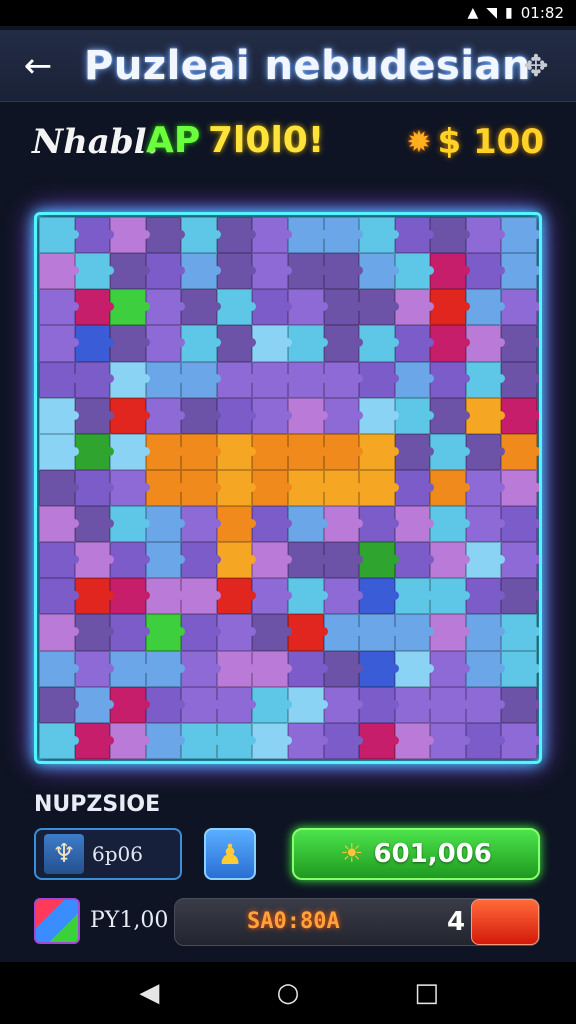  What do you see at coordinates (57, 921) in the screenshot?
I see `cube-icon` at bounding box center [57, 921].